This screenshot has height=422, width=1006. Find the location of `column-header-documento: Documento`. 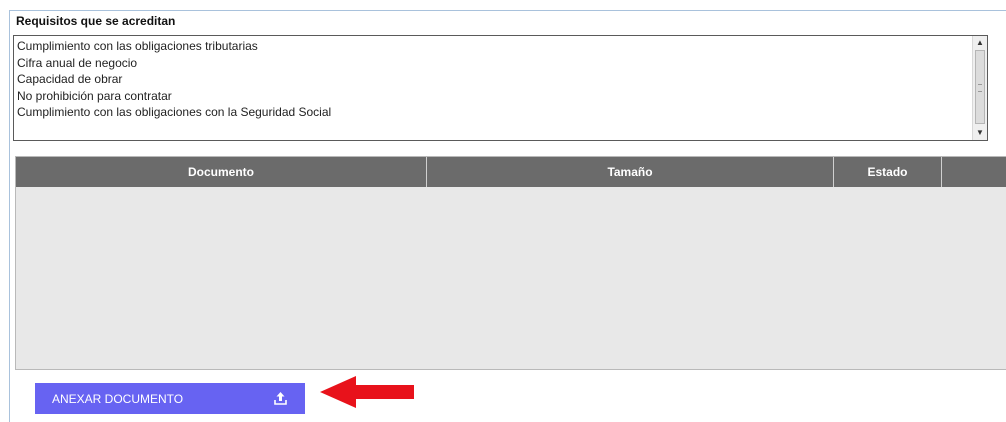

column-header-documento: Documento is located at coordinates (221, 172).